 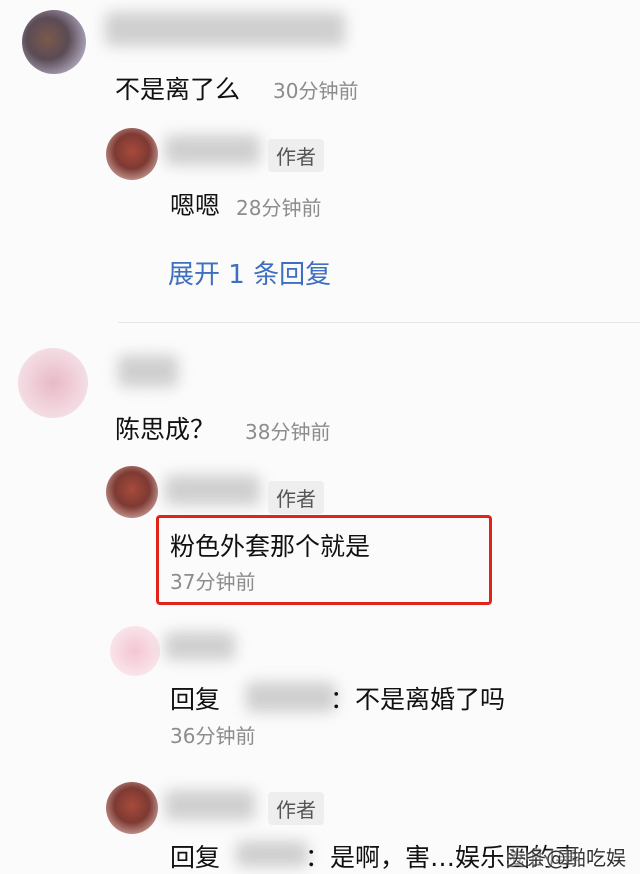 I want to click on expand-replies-link: 展开 1 条回复, so click(x=249, y=272).